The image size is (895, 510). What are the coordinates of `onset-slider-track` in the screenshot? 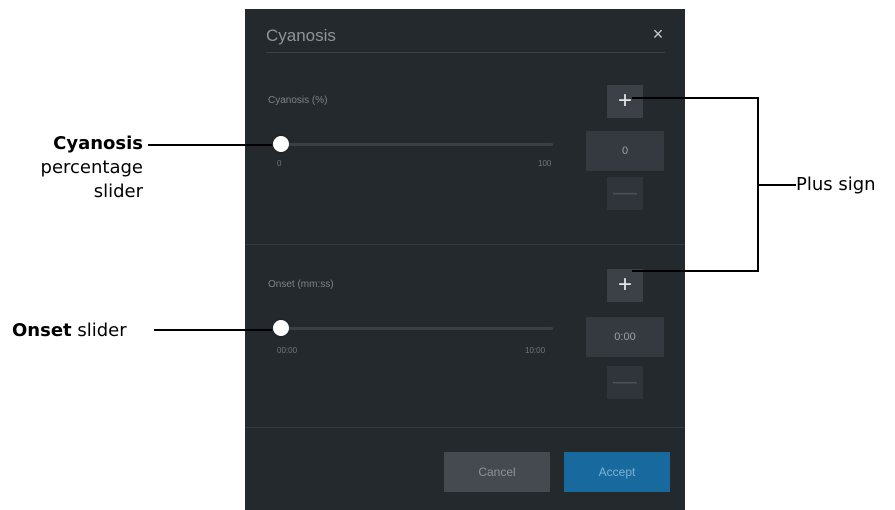 It's located at (415, 328).